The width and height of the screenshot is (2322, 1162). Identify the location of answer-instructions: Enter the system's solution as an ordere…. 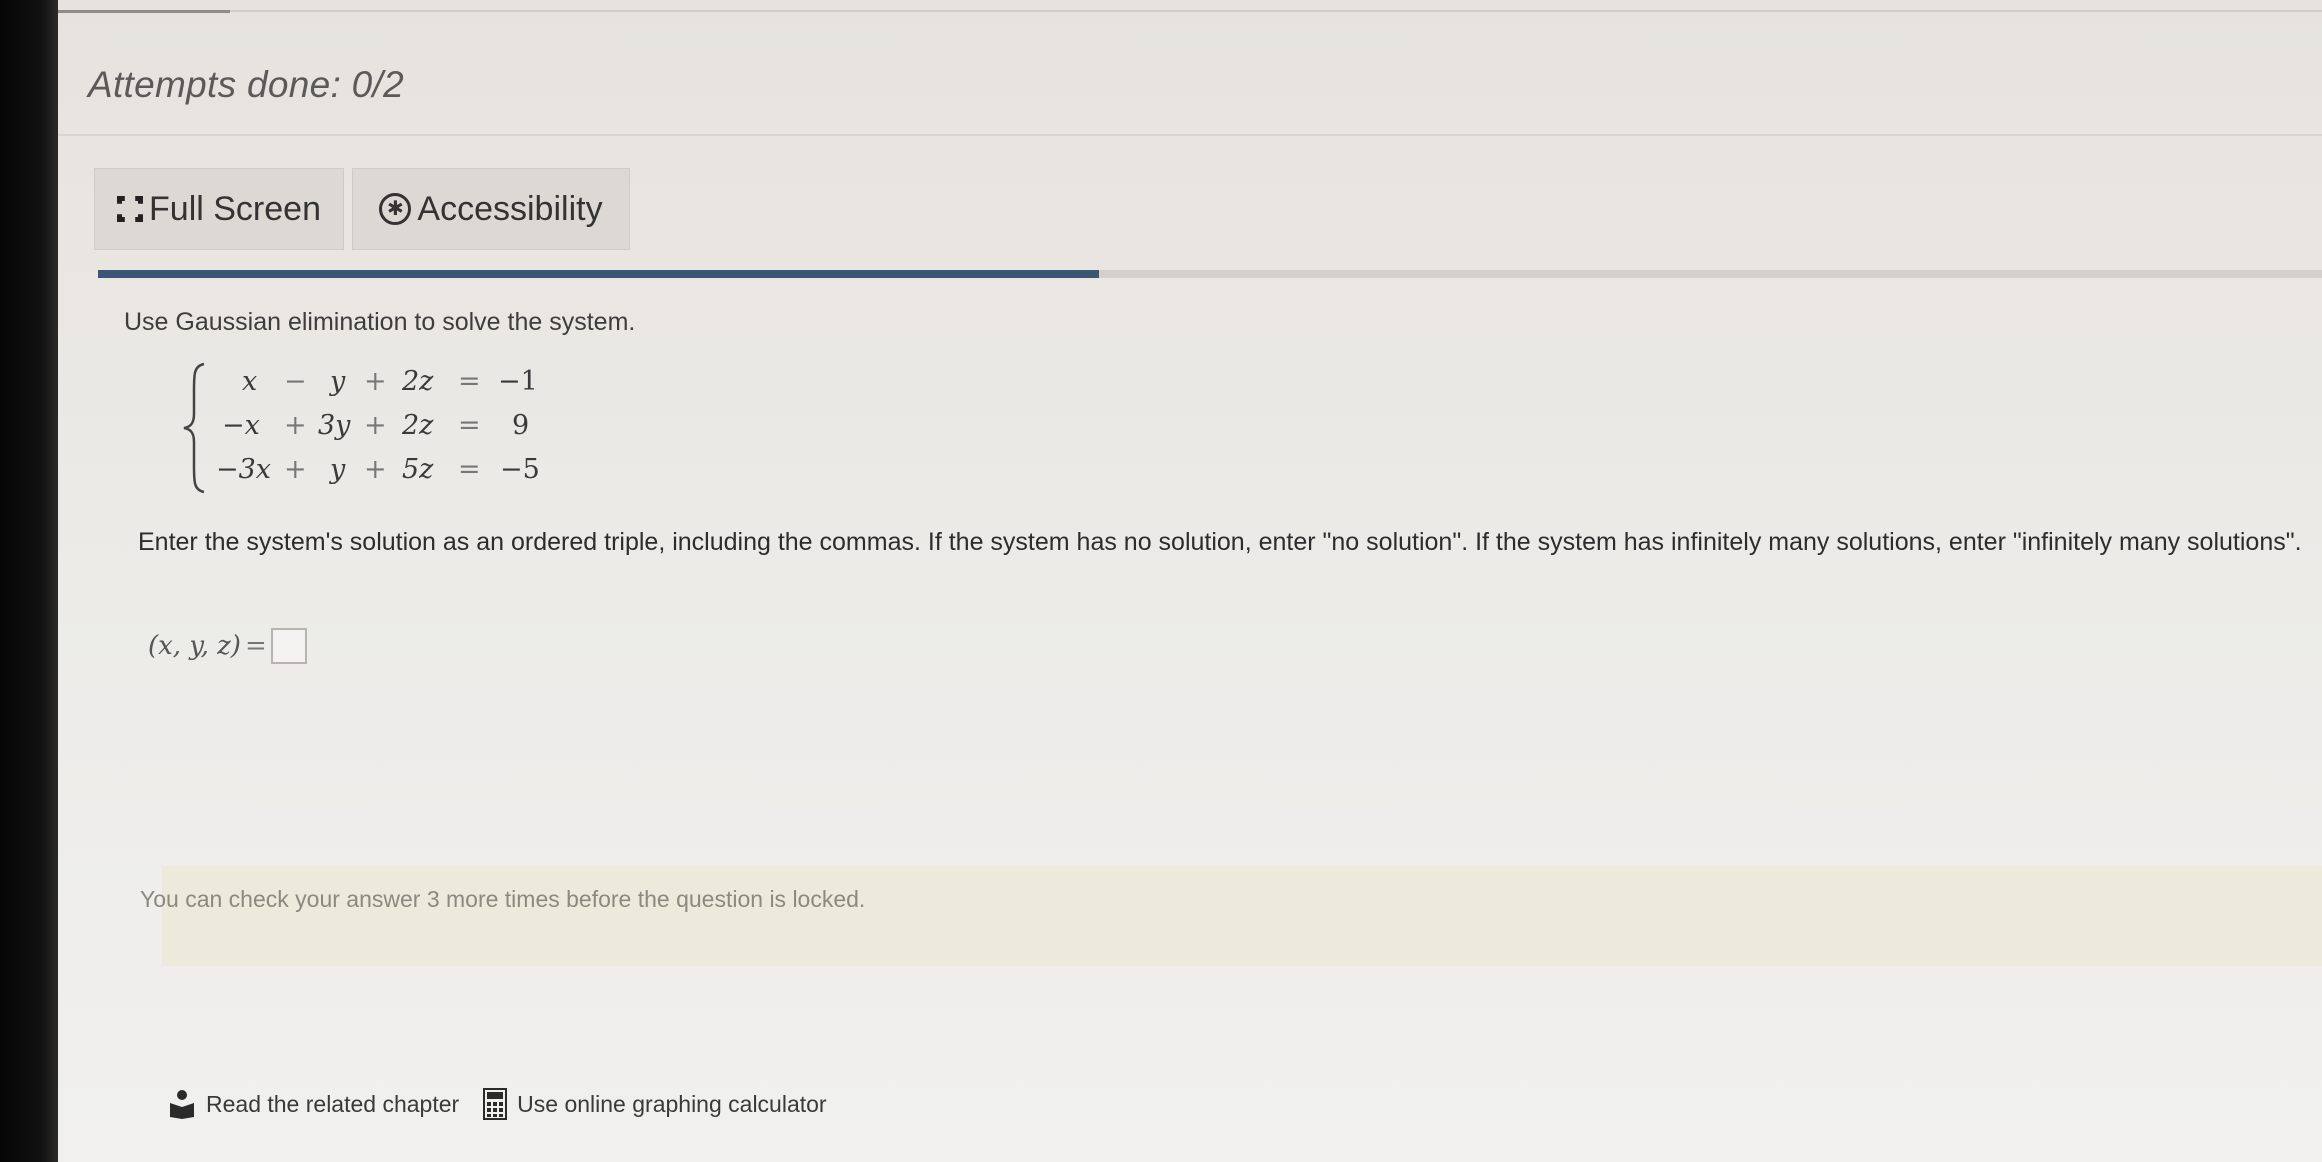
(1220, 542).